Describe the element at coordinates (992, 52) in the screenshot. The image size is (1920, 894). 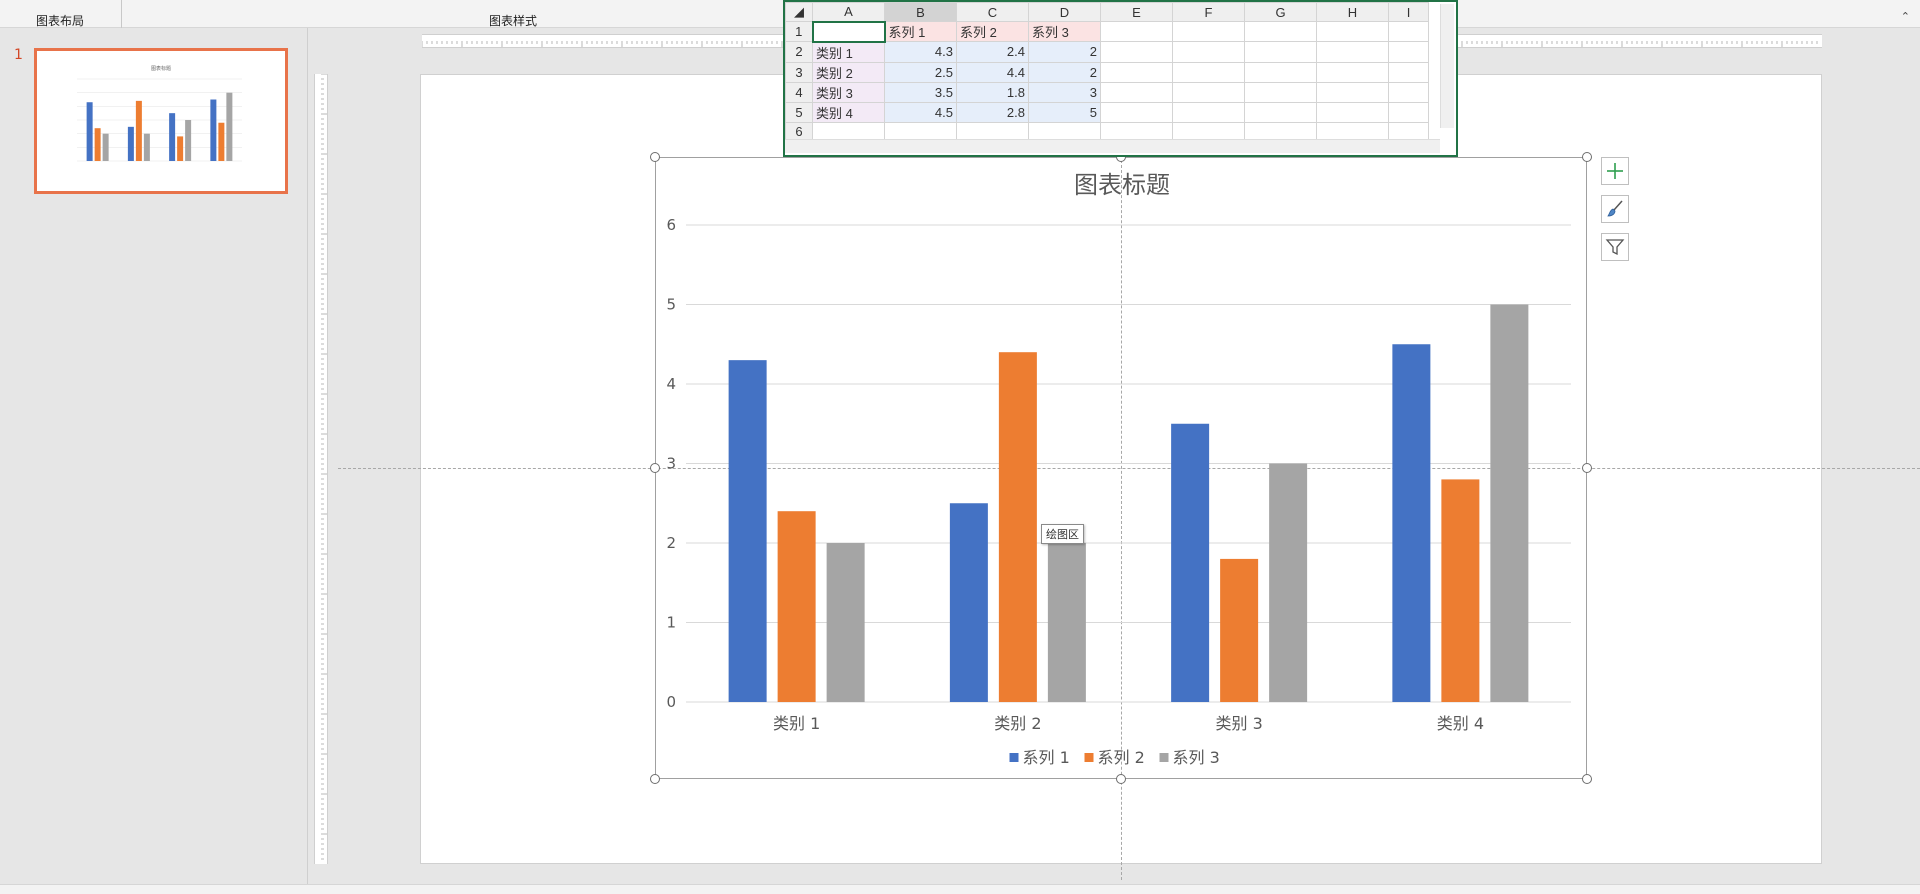
I see `sheet-cell: 2.4` at that location.